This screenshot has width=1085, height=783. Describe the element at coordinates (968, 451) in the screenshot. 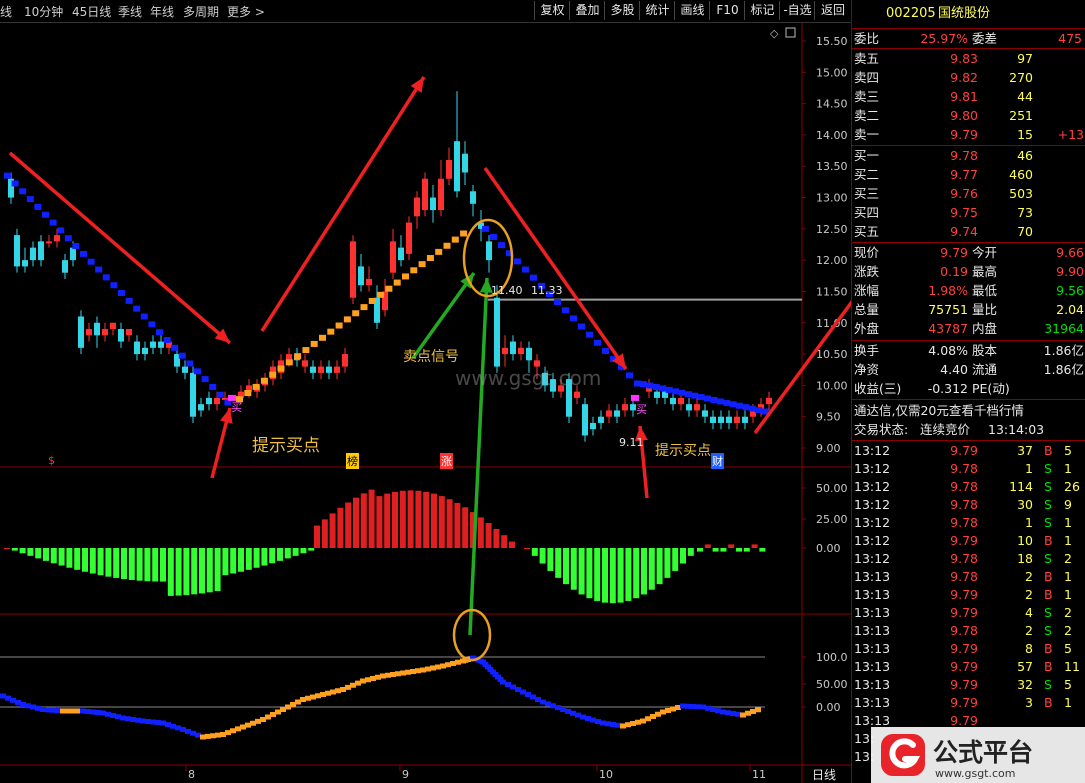

I see `tick-row: 13:12 9.79 37 B 5` at that location.